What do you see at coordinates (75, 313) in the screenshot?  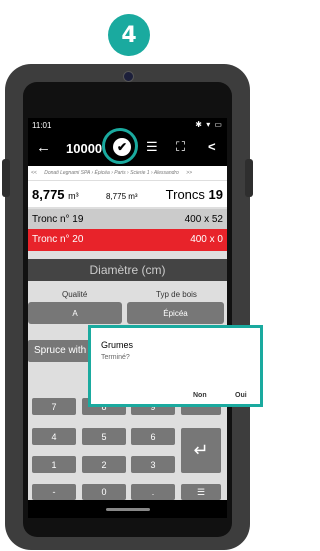 I see `quality-button: A` at bounding box center [75, 313].